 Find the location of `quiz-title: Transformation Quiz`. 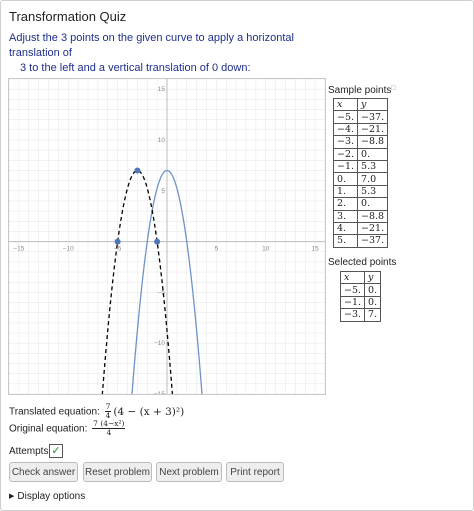

quiz-title: Transformation Quiz is located at coordinates (68, 16).